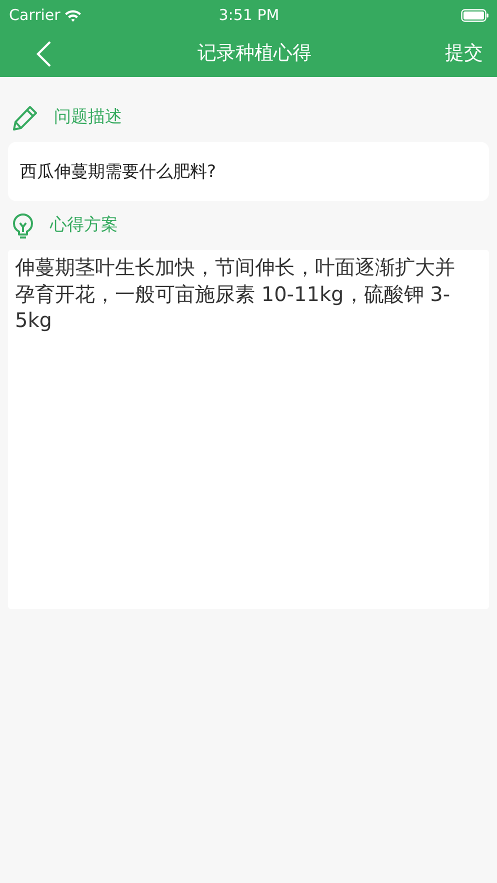 The height and width of the screenshot is (883, 497). I want to click on pencil-icon, so click(25, 118).